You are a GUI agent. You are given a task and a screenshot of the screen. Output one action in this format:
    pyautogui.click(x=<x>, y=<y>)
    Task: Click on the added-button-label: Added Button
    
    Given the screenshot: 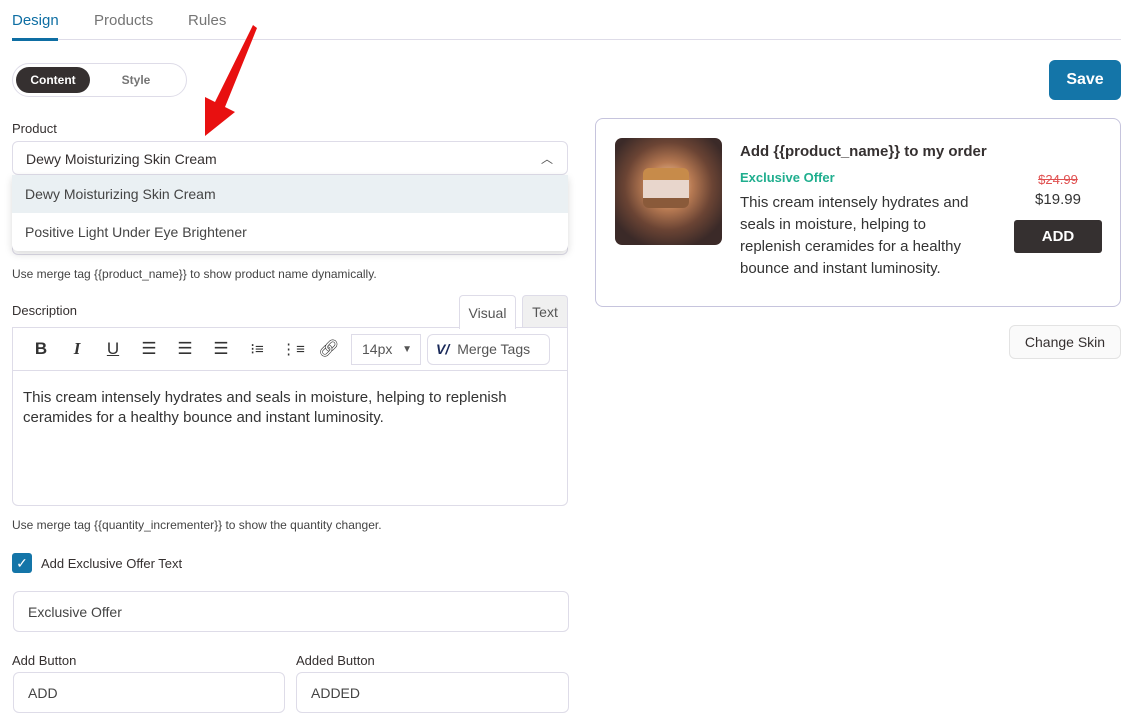 What is the action you would take?
    pyautogui.click(x=335, y=660)
    